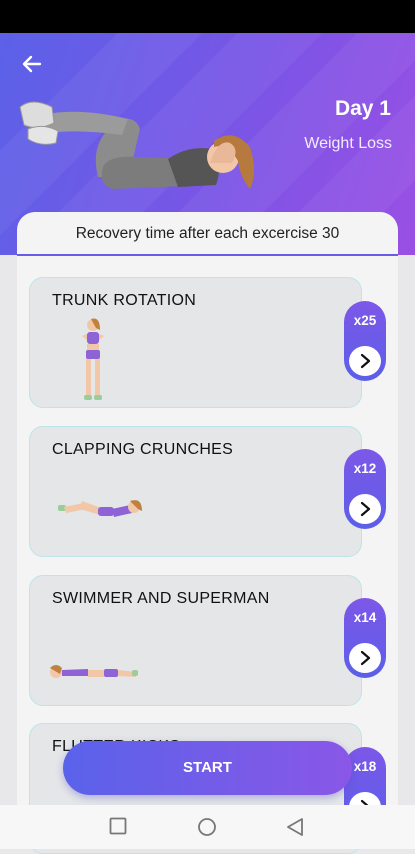 This screenshot has height=854, width=415. I want to click on status-bar, so click(207, 16).